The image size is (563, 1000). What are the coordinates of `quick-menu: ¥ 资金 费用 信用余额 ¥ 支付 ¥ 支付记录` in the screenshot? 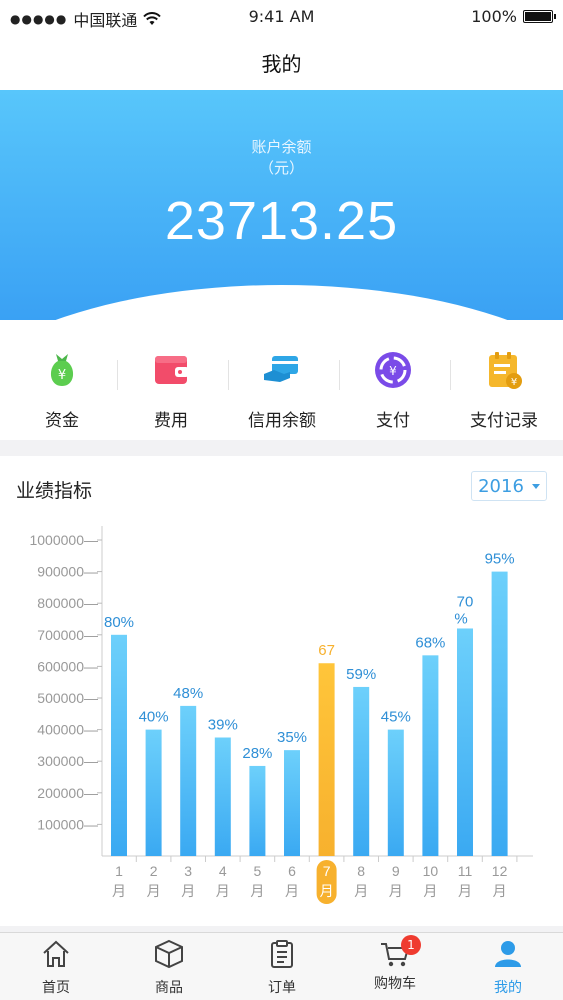 It's located at (281, 380).